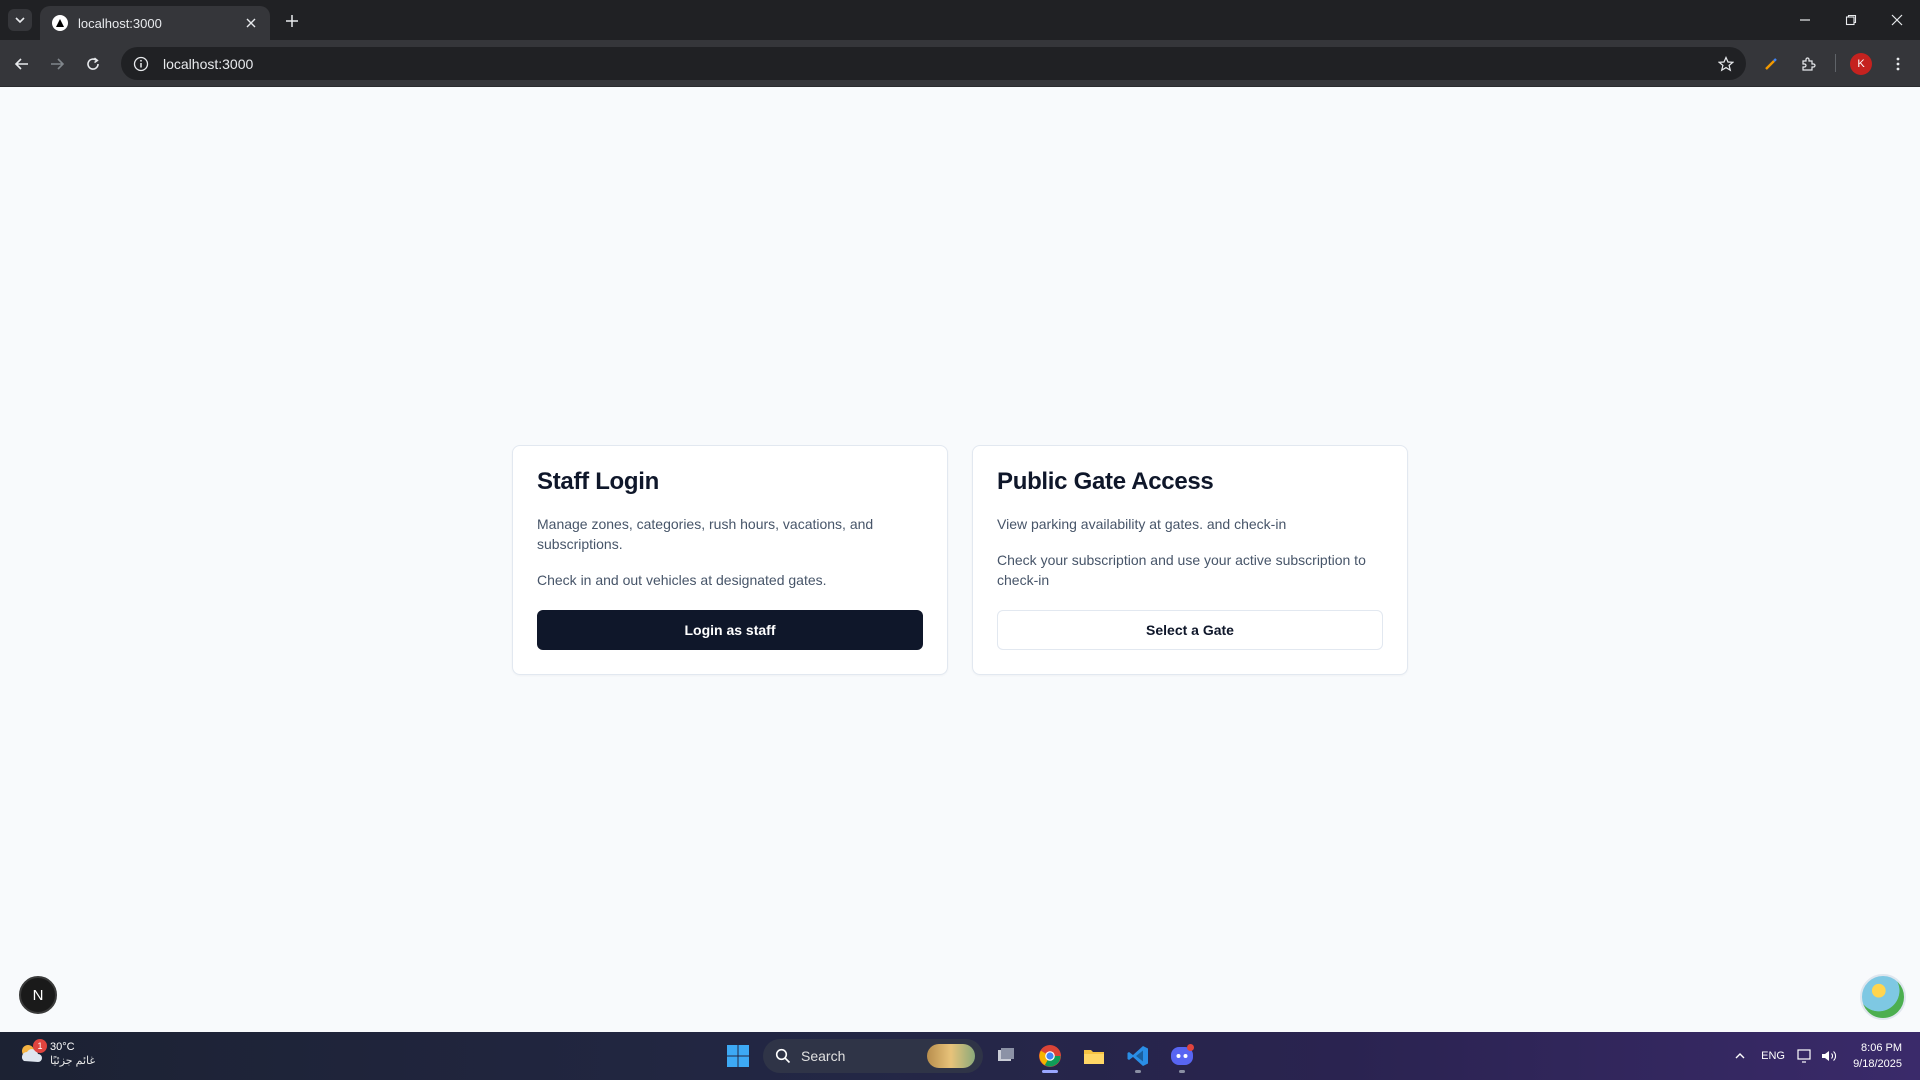 Image resolution: width=1920 pixels, height=1080 pixels. I want to click on tab-title: localhost:3000, so click(120, 23).